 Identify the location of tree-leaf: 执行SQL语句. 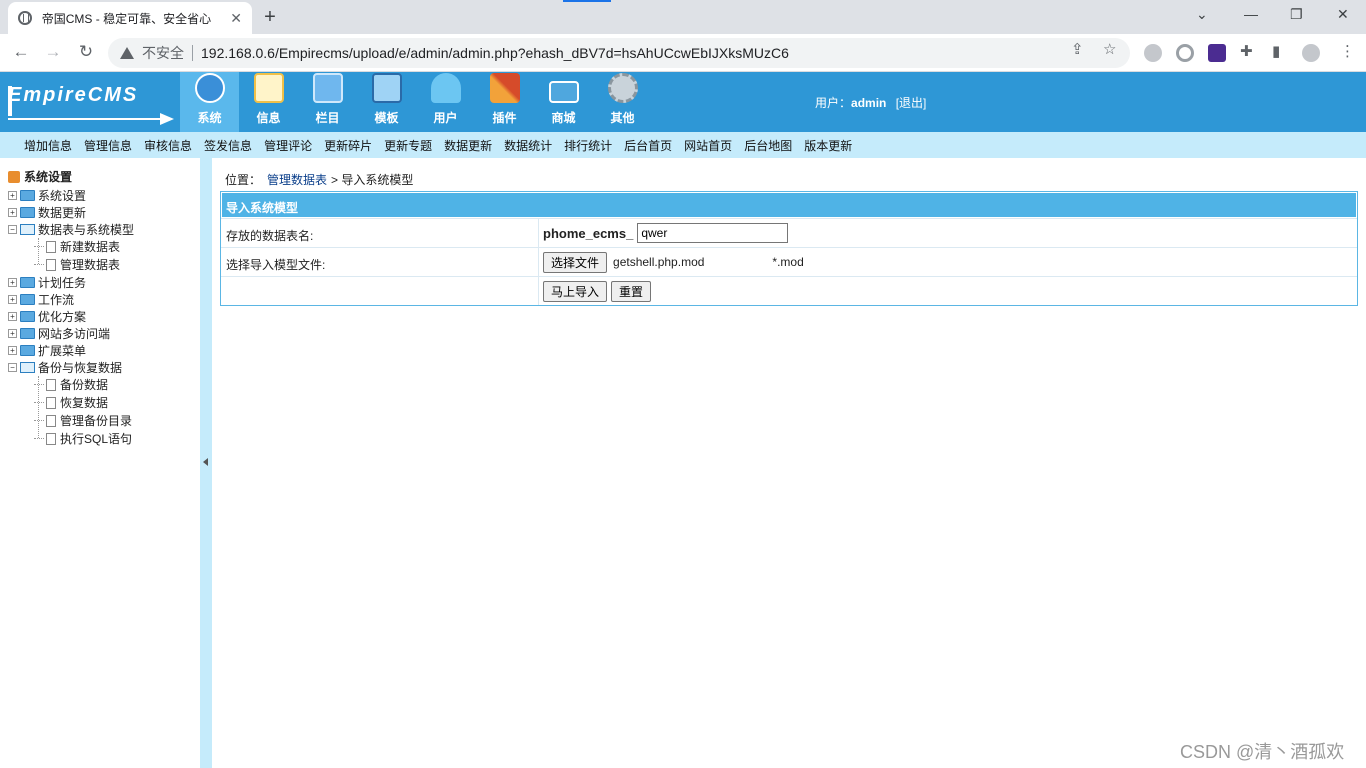
(83, 438).